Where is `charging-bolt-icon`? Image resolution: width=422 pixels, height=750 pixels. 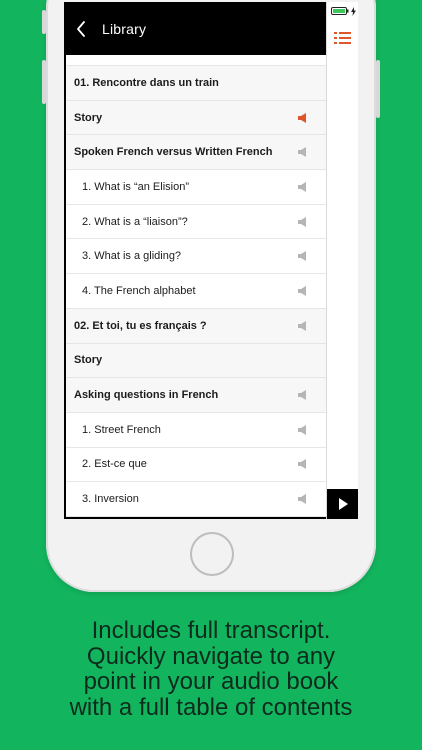 charging-bolt-icon is located at coordinates (353, 11).